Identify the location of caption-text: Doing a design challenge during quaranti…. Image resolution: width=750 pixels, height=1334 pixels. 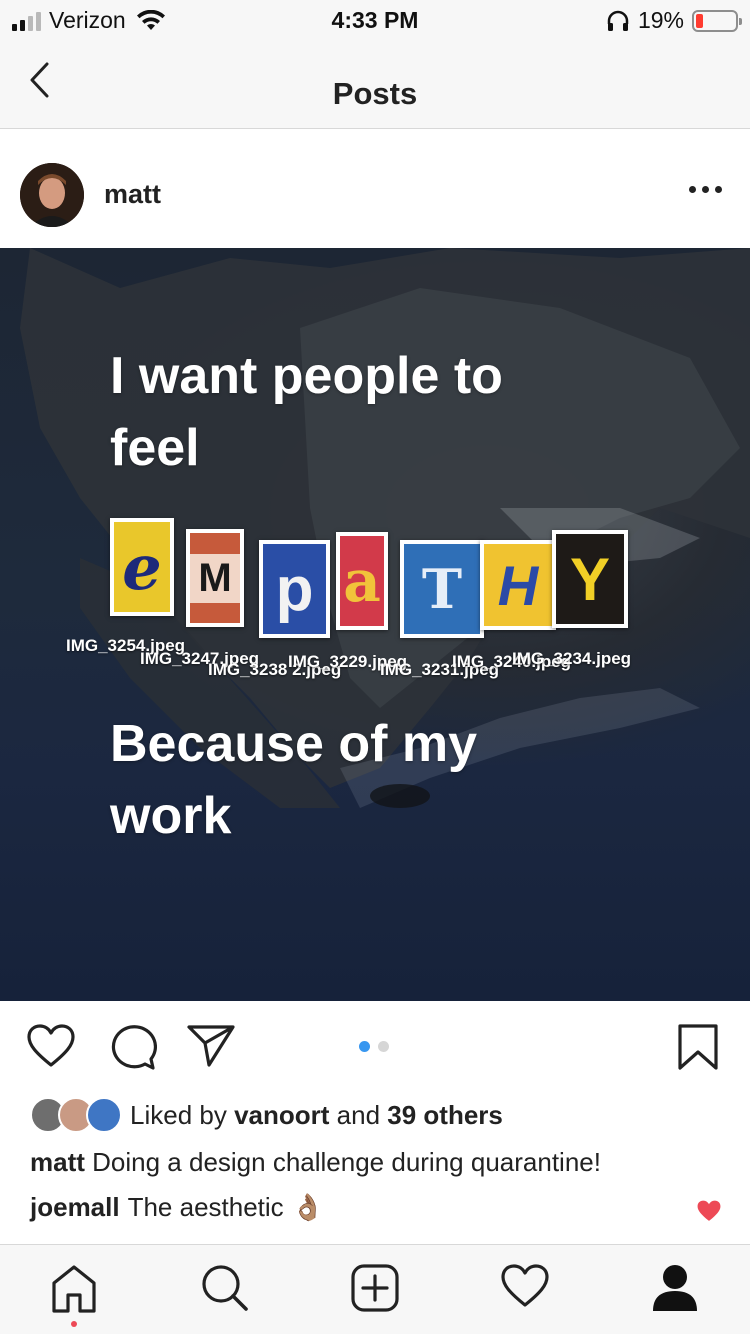
(346, 1162).